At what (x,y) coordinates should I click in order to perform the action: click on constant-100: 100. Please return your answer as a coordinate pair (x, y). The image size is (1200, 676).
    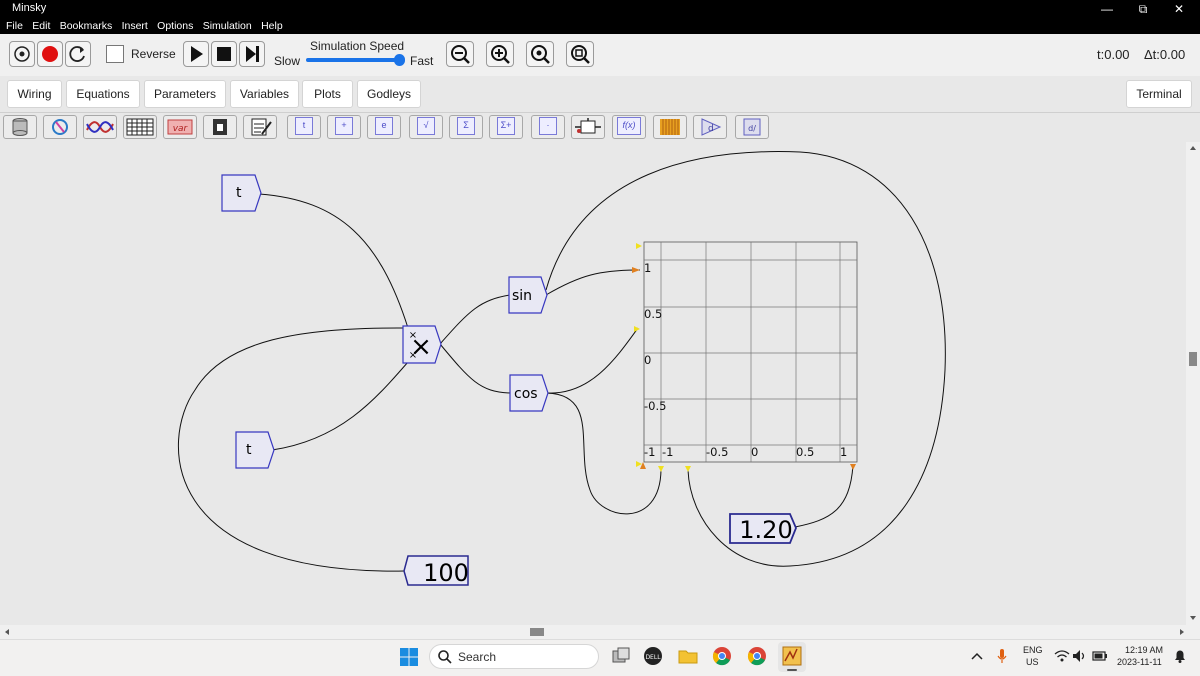
    Looking at the image, I should click on (436, 571).